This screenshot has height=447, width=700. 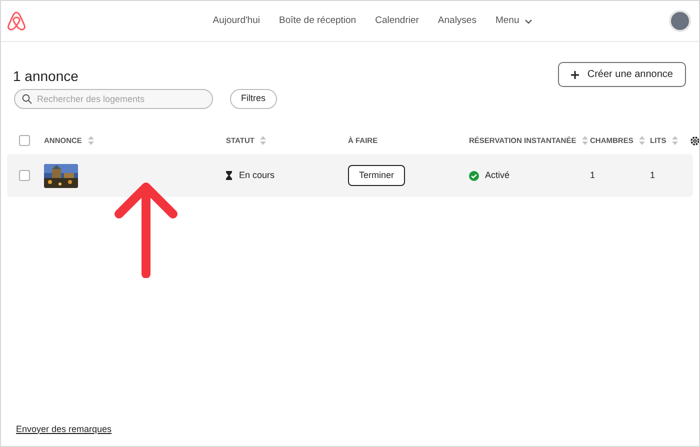 I want to click on hourglass-icon, so click(x=229, y=175).